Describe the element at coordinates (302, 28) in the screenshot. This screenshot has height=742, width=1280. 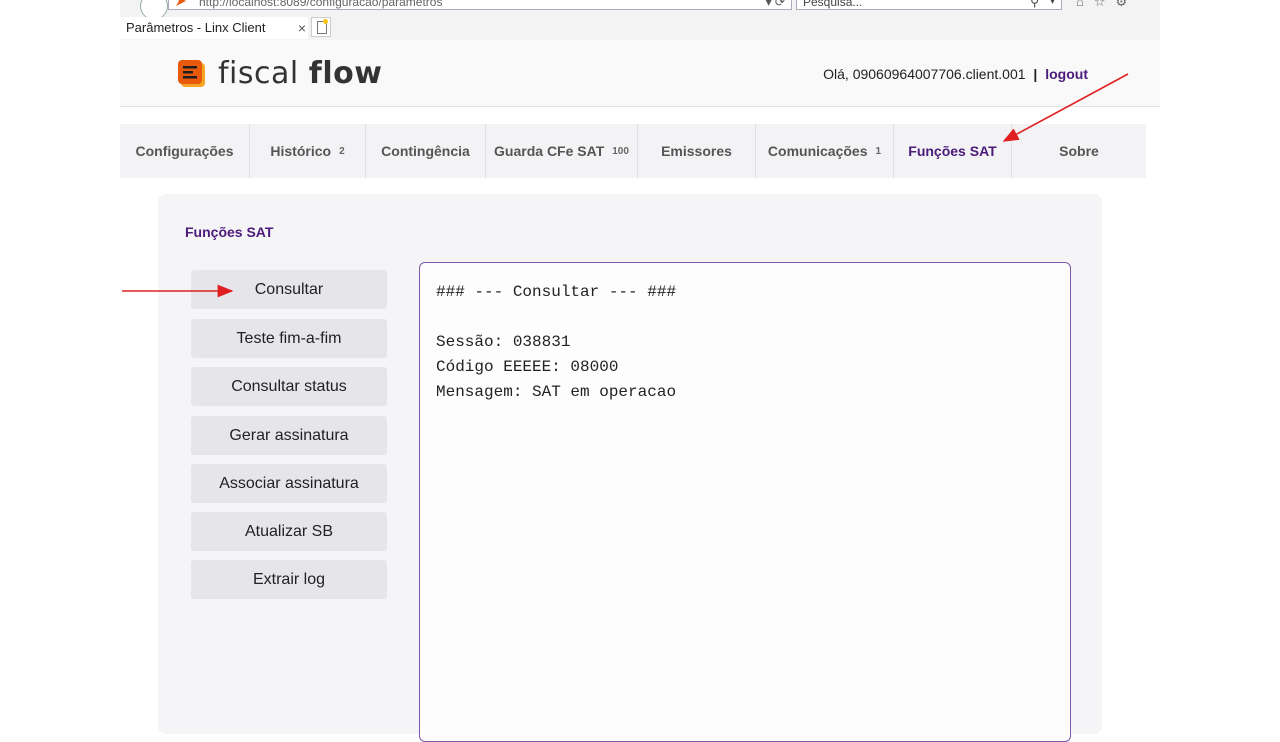
I see `close-tab-icon: ×` at that location.